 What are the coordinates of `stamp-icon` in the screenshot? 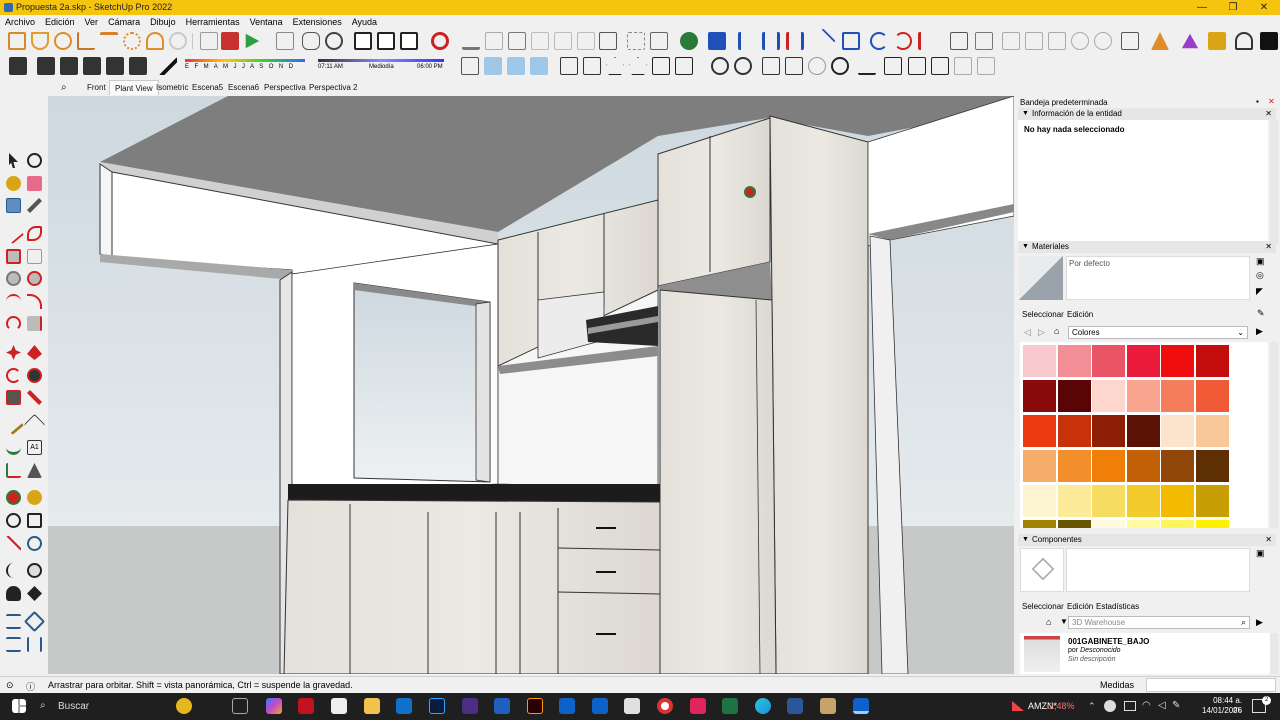 It's located at (540, 41).